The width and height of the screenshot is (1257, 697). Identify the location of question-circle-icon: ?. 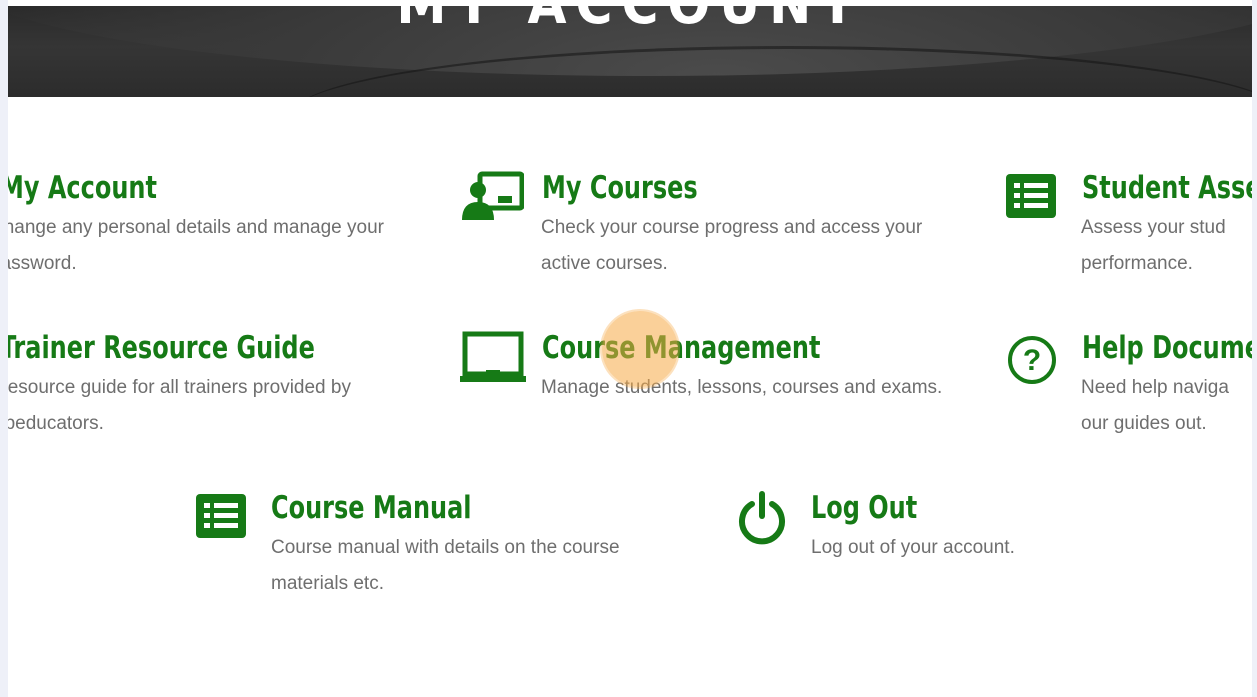
(1036, 364).